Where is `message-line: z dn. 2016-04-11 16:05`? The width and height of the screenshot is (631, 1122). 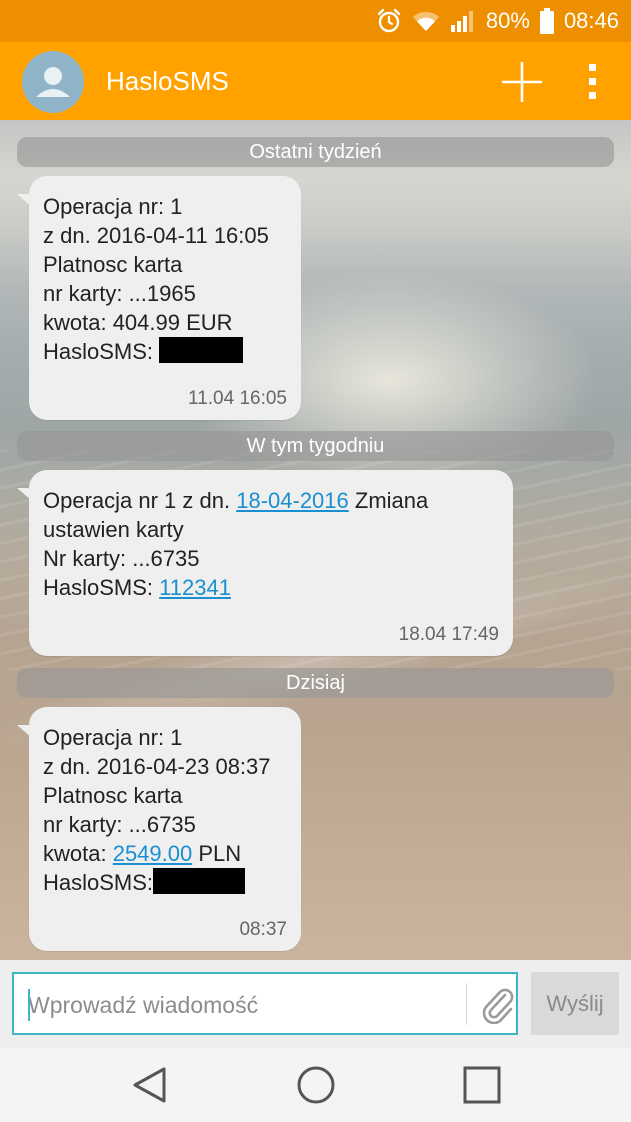 message-line: z dn. 2016-04-11 16:05 is located at coordinates (156, 235).